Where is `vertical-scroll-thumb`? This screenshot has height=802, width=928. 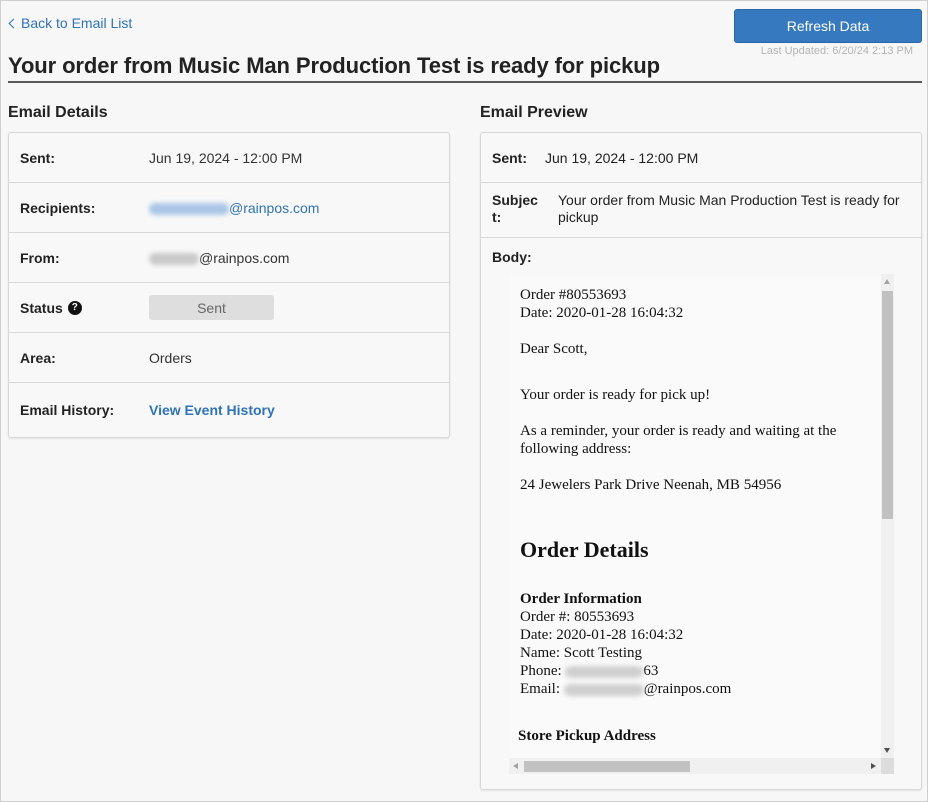
vertical-scroll-thumb is located at coordinates (887, 405).